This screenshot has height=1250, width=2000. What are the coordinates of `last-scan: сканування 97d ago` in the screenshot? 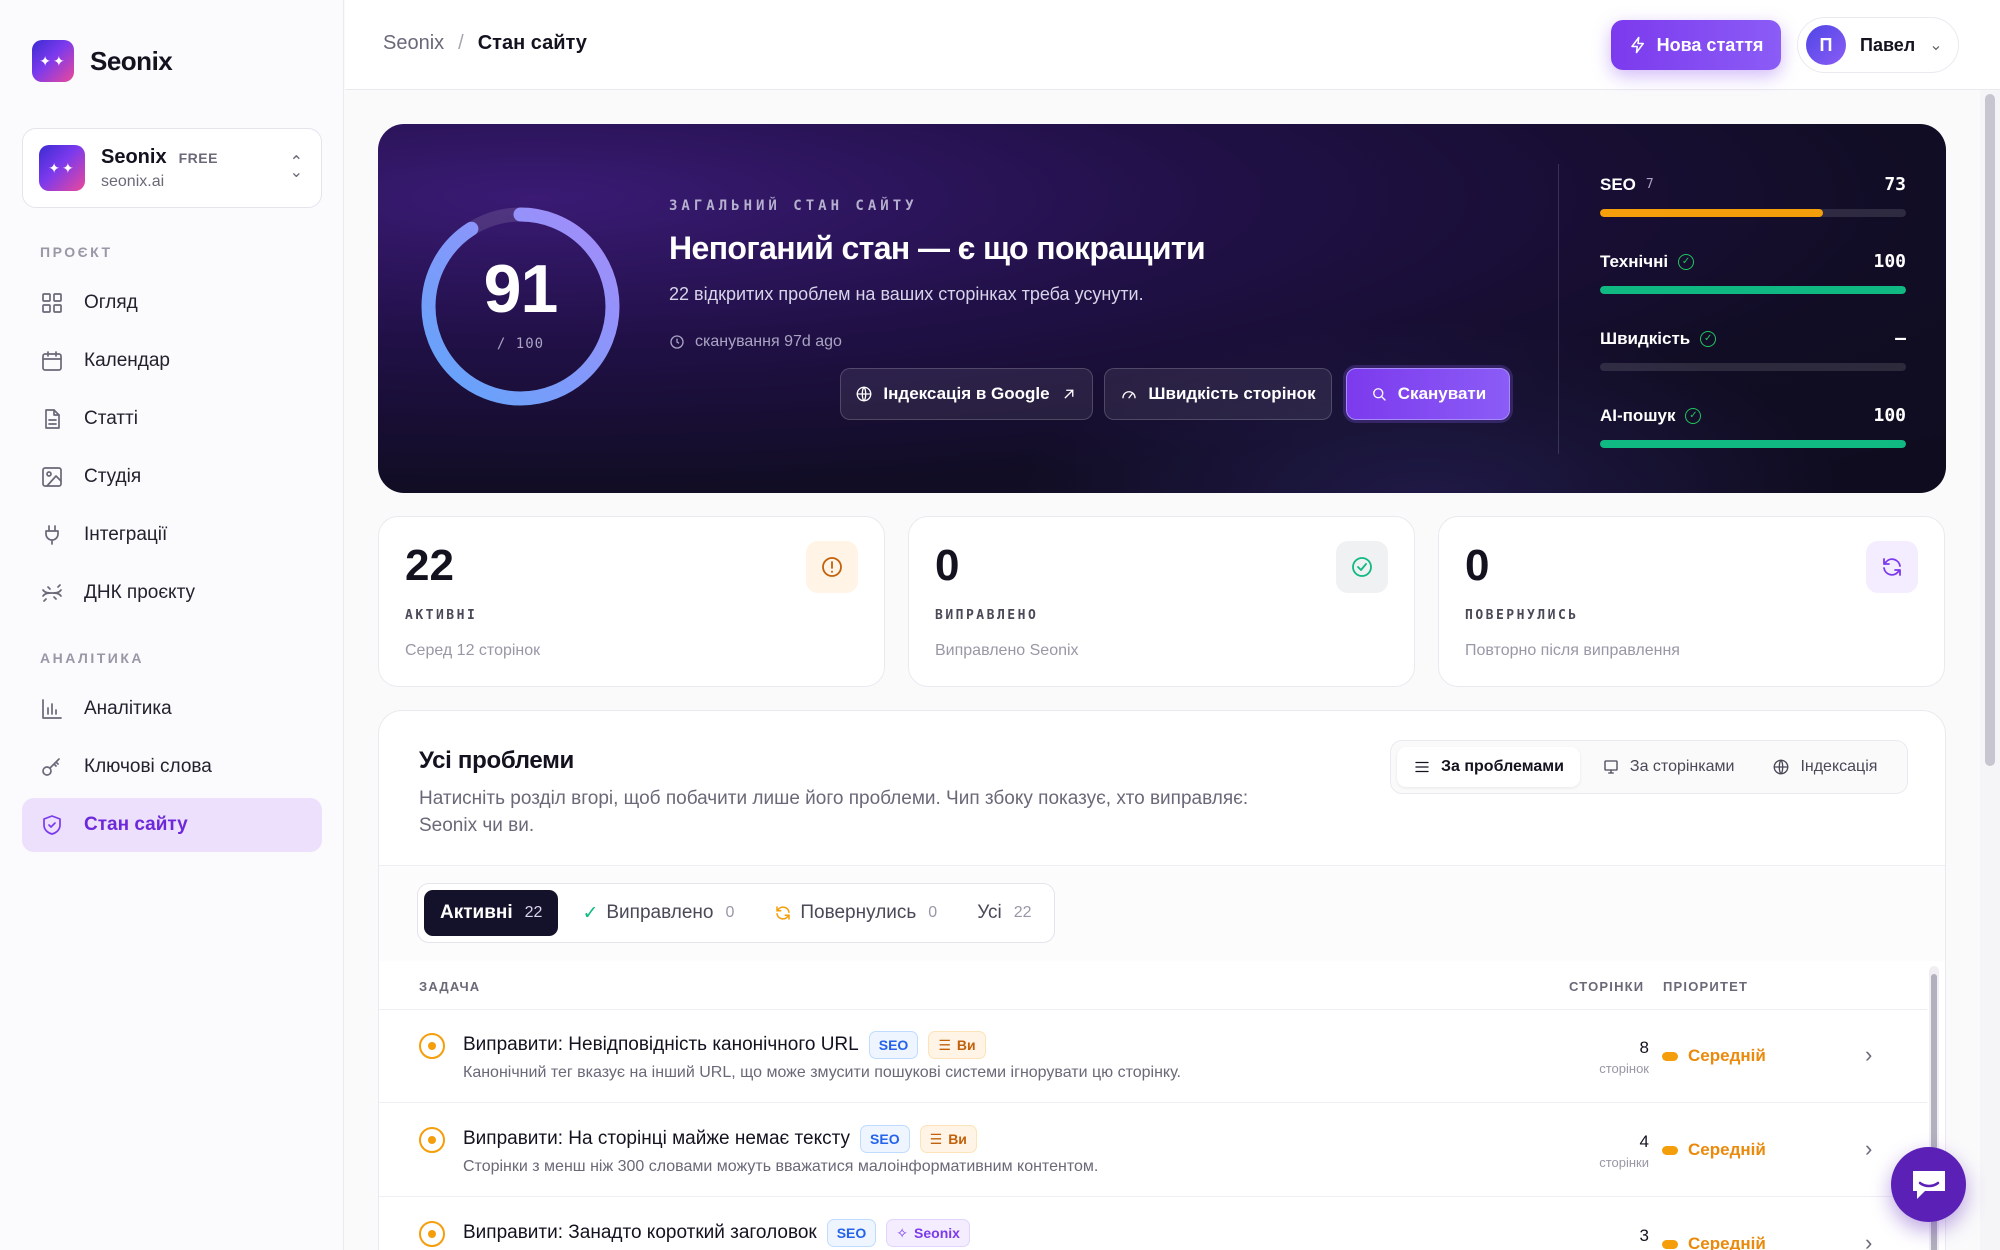 It's located at (755, 342).